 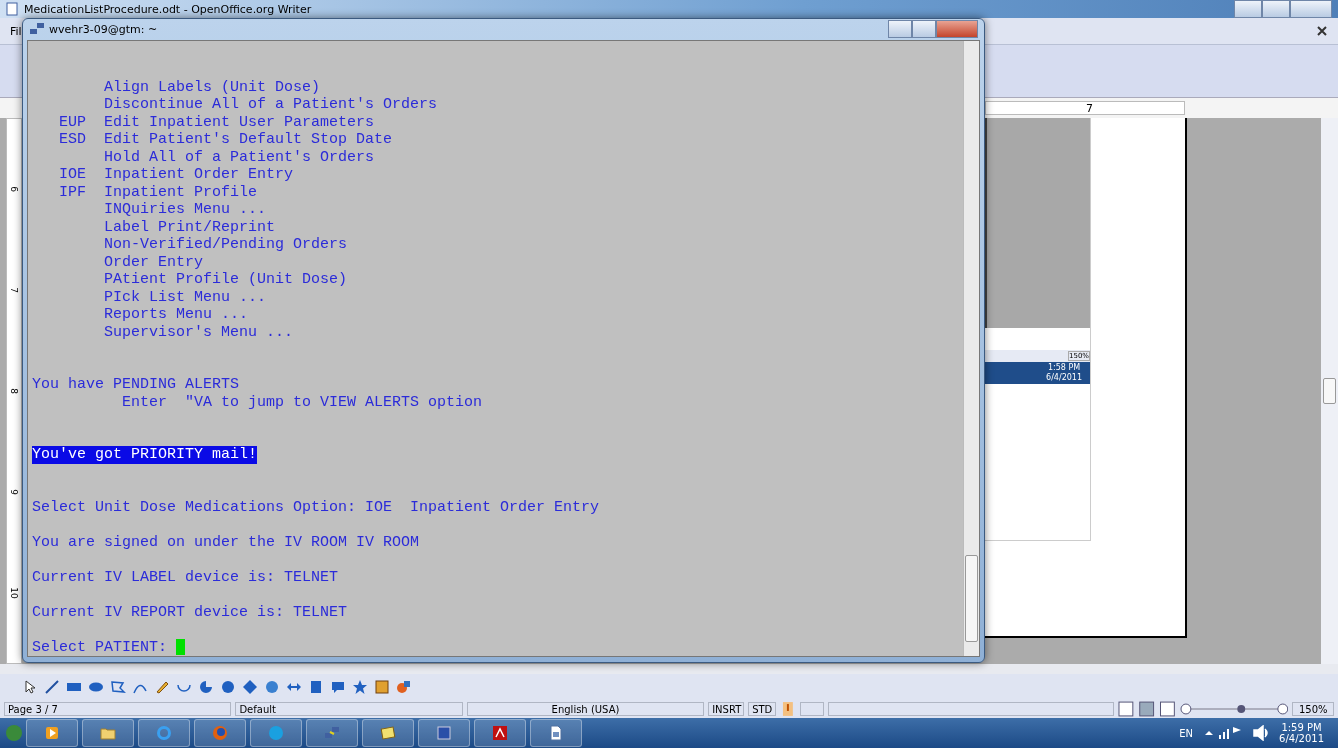 I want to click on option-code: ESD, so click(x=73, y=140).